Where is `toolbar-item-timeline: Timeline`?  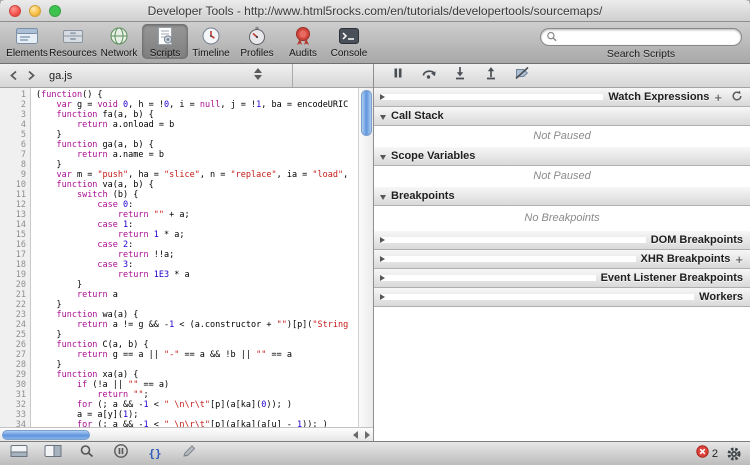
toolbar-item-timeline: Timeline is located at coordinates (211, 41).